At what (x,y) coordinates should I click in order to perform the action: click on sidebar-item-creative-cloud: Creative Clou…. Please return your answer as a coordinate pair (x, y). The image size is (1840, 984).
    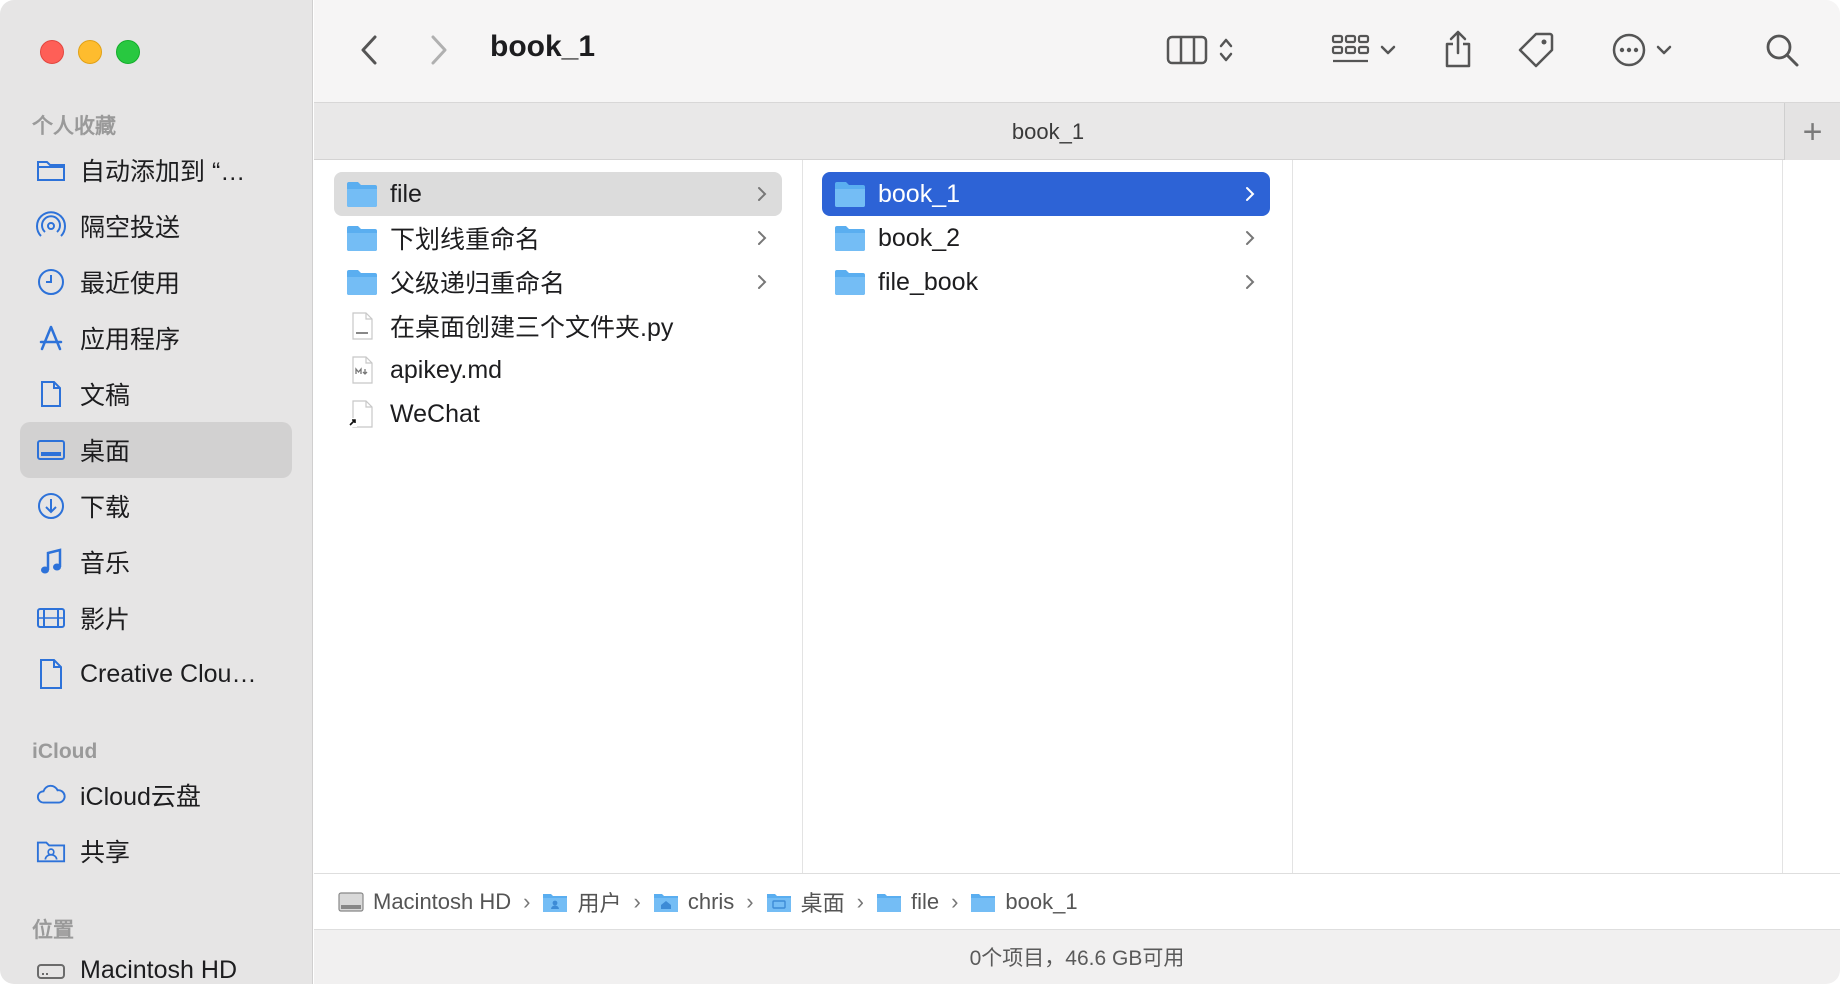
    Looking at the image, I should click on (156, 674).